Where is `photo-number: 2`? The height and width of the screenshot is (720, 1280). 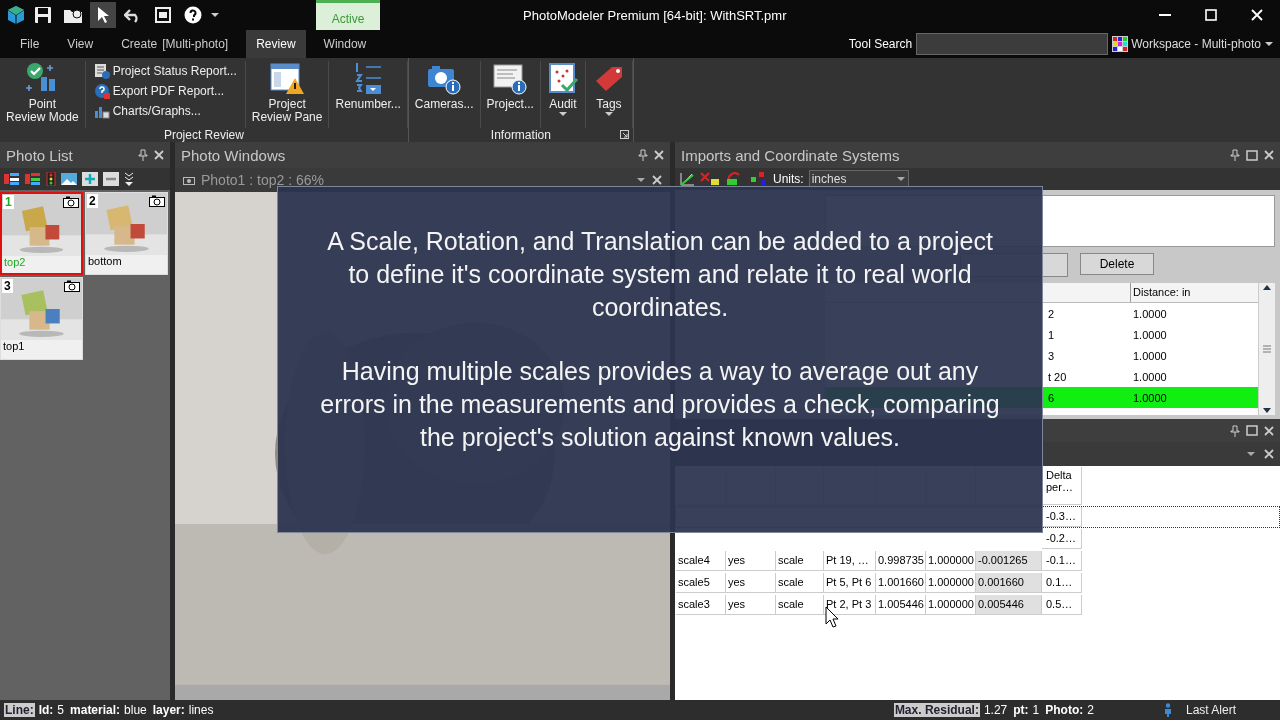 photo-number: 2 is located at coordinates (92, 201).